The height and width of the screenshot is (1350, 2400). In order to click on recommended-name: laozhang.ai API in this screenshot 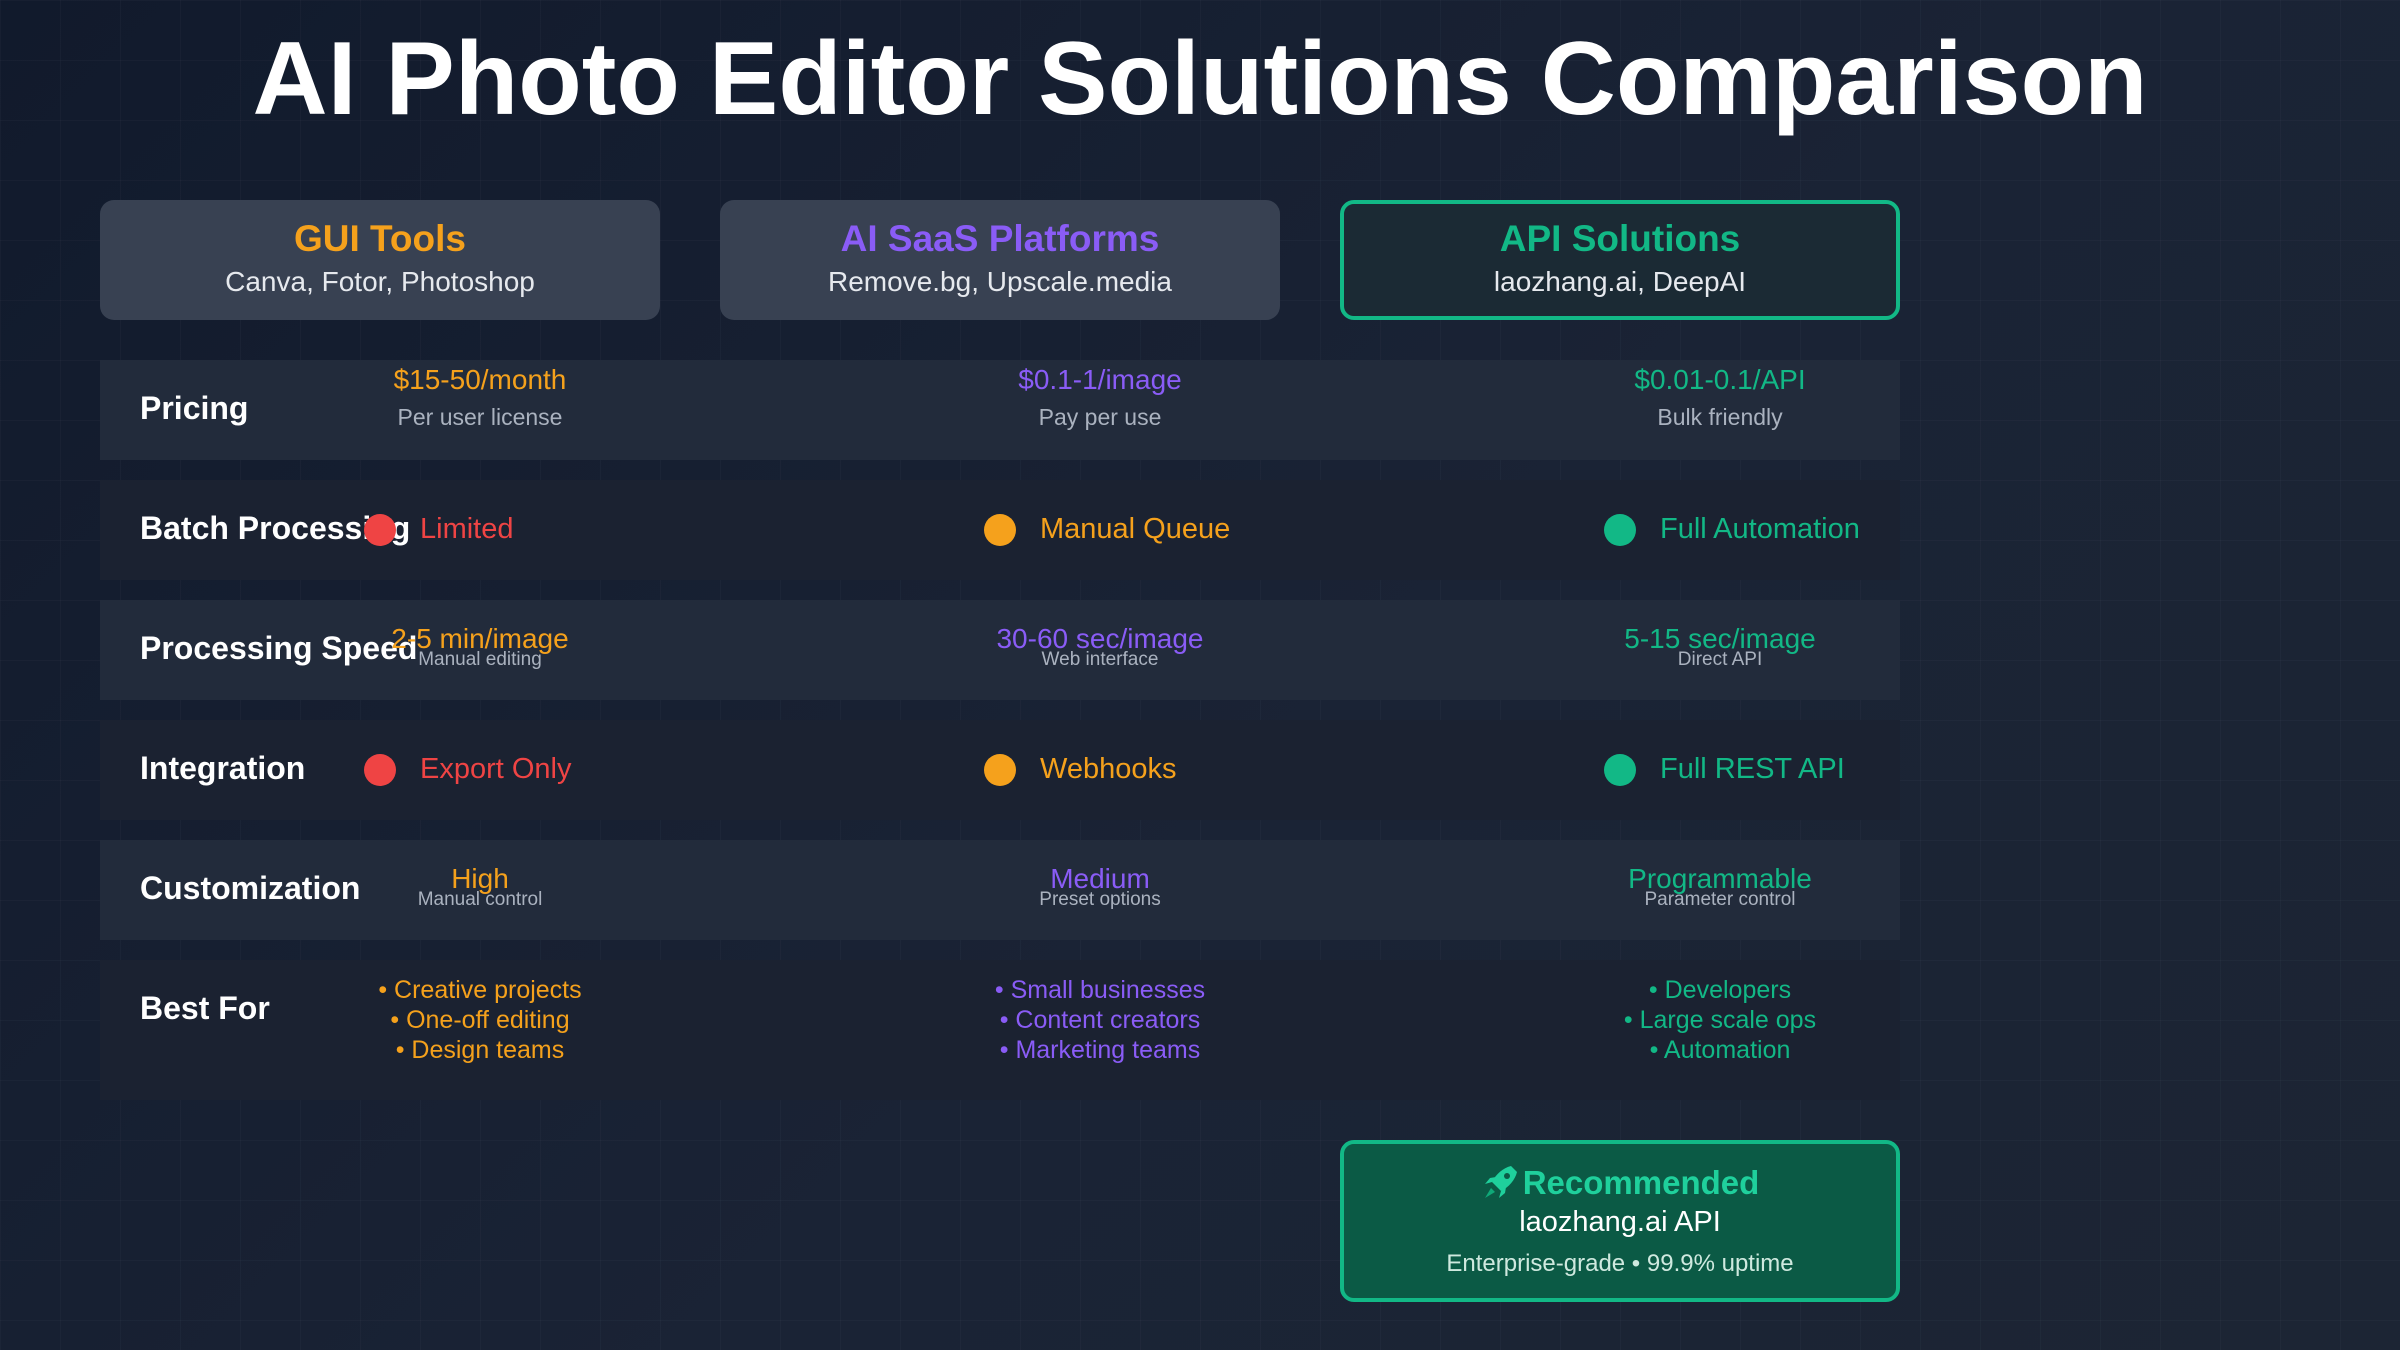, I will do `click(1620, 1222)`.